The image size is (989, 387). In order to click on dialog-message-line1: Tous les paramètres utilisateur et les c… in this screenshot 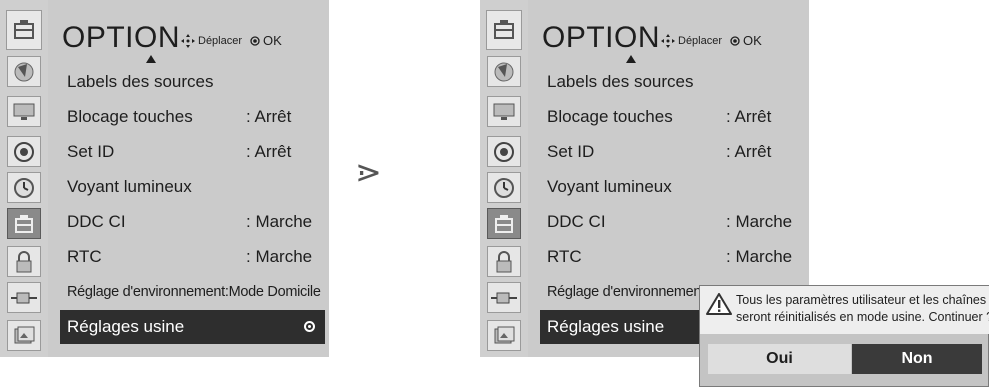, I will do `click(861, 300)`.